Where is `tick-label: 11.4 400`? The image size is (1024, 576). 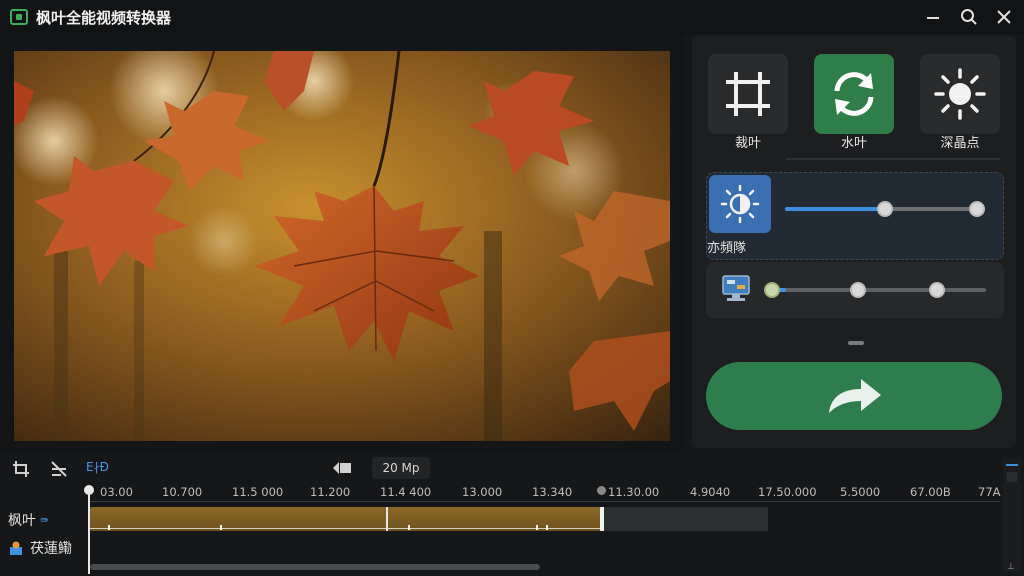 tick-label: 11.4 400 is located at coordinates (406, 492).